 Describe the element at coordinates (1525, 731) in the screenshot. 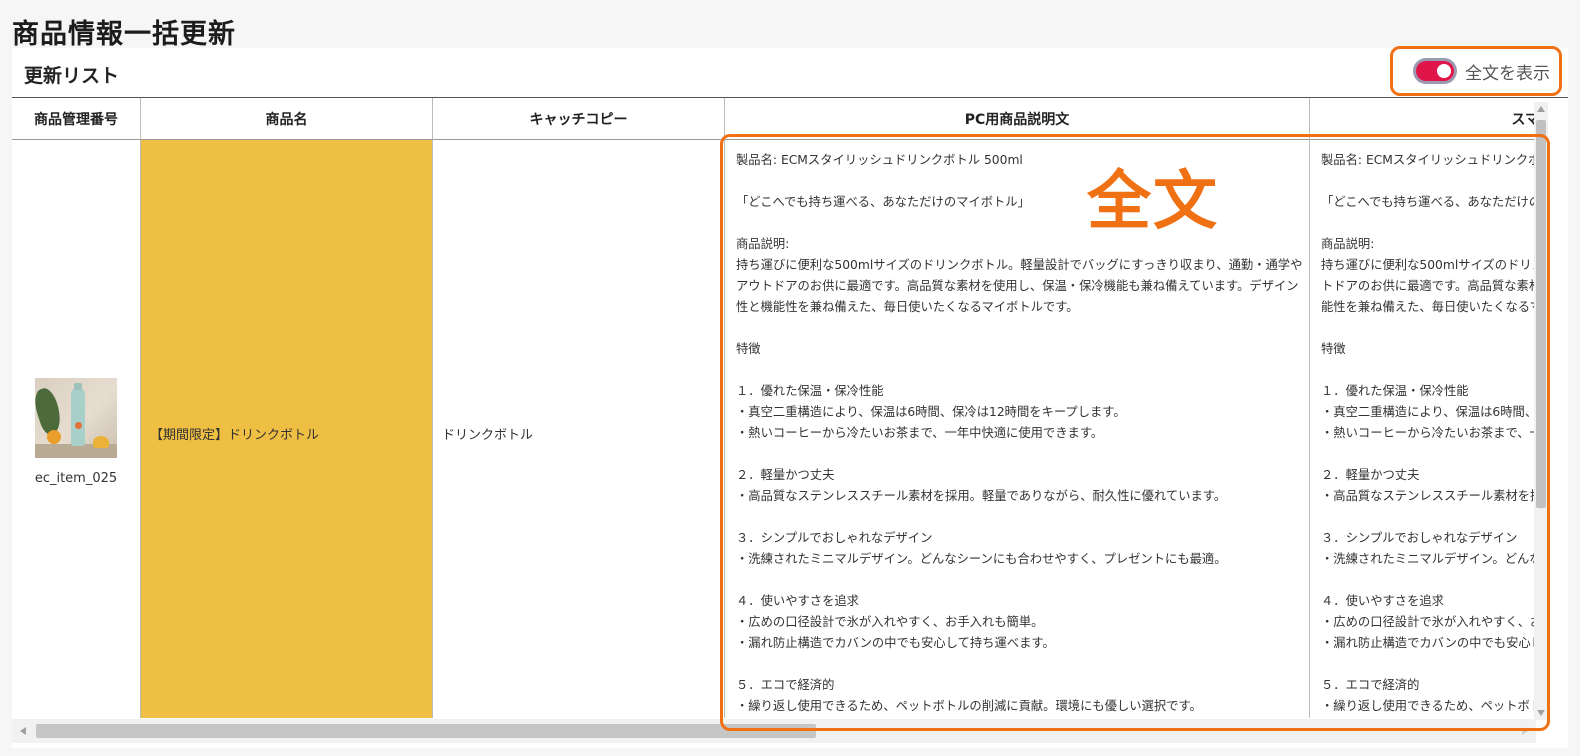

I see `scroll-right-arrow-icon` at that location.